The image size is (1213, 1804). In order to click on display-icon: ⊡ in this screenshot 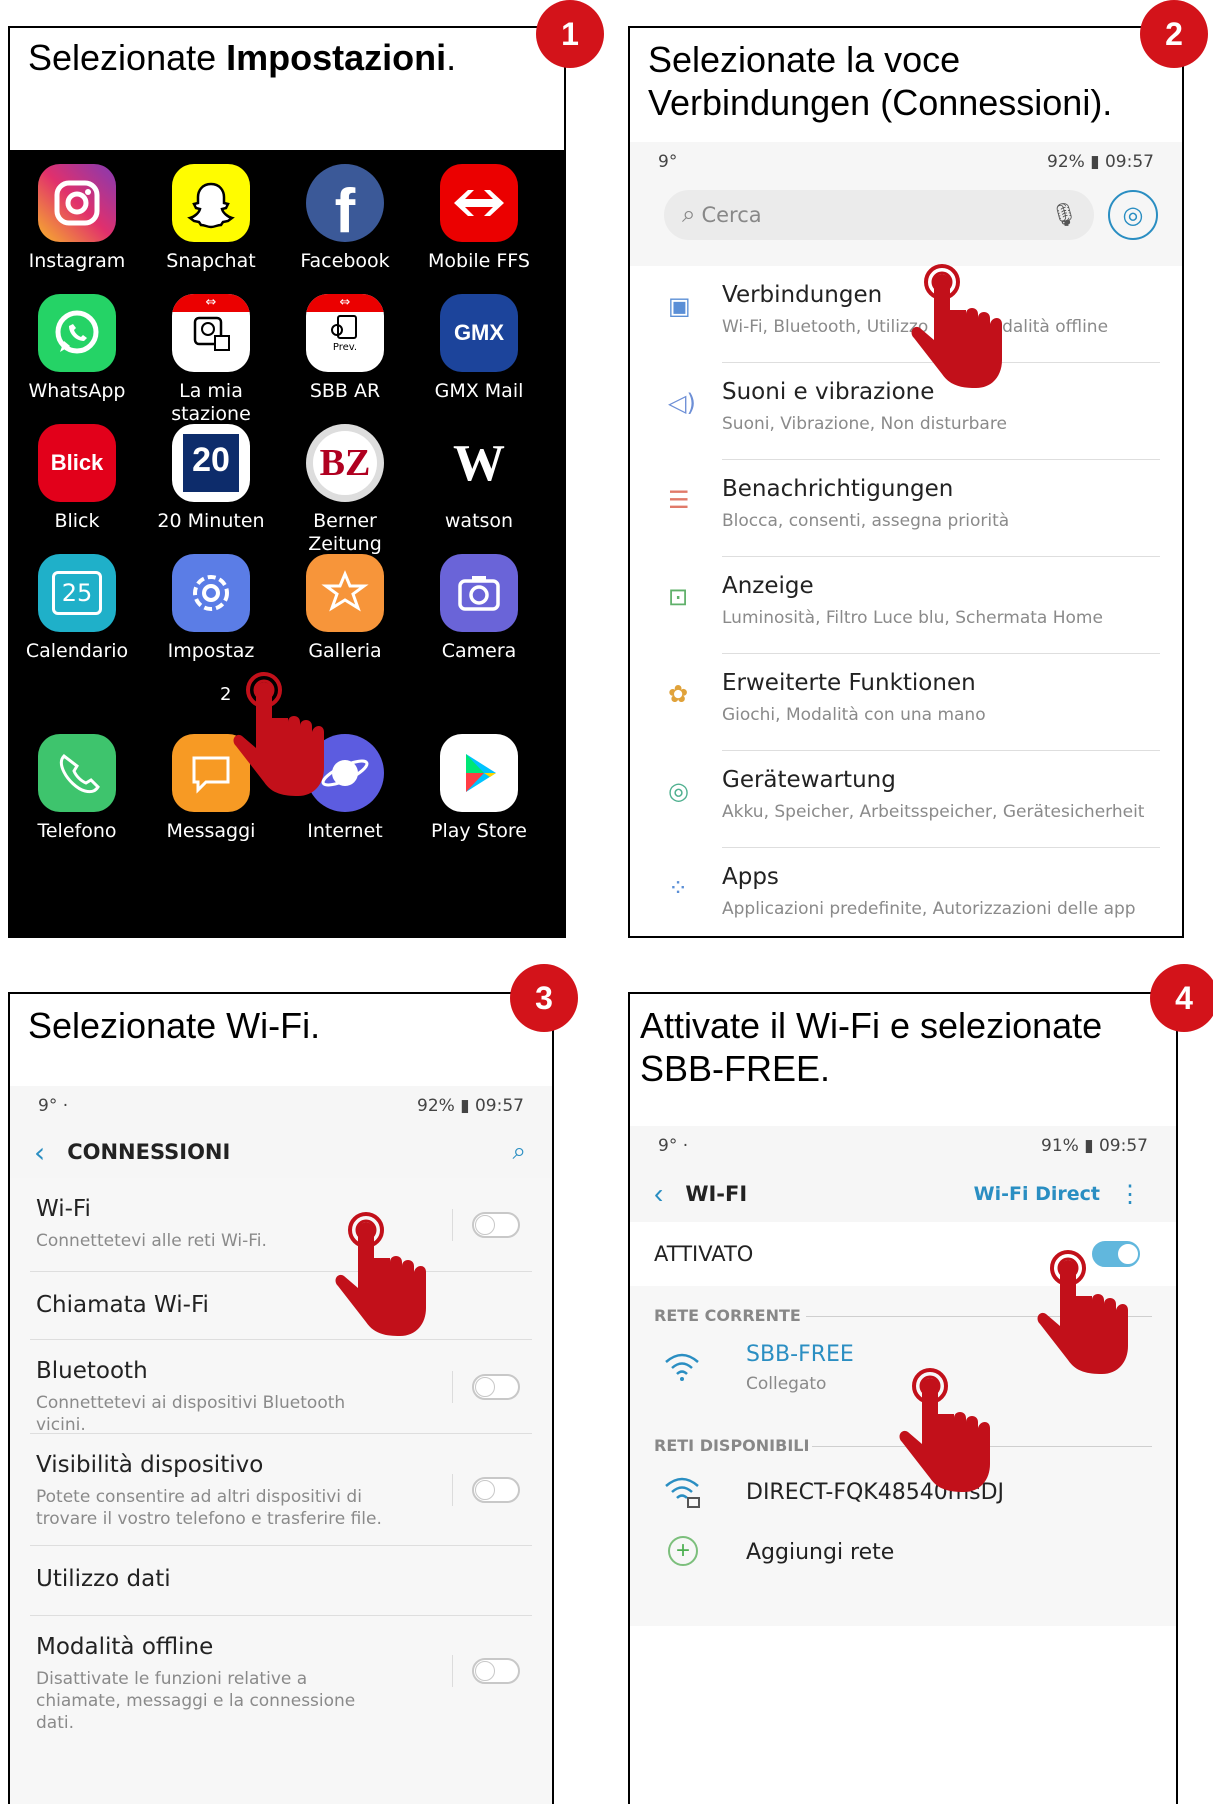, I will do `click(678, 597)`.